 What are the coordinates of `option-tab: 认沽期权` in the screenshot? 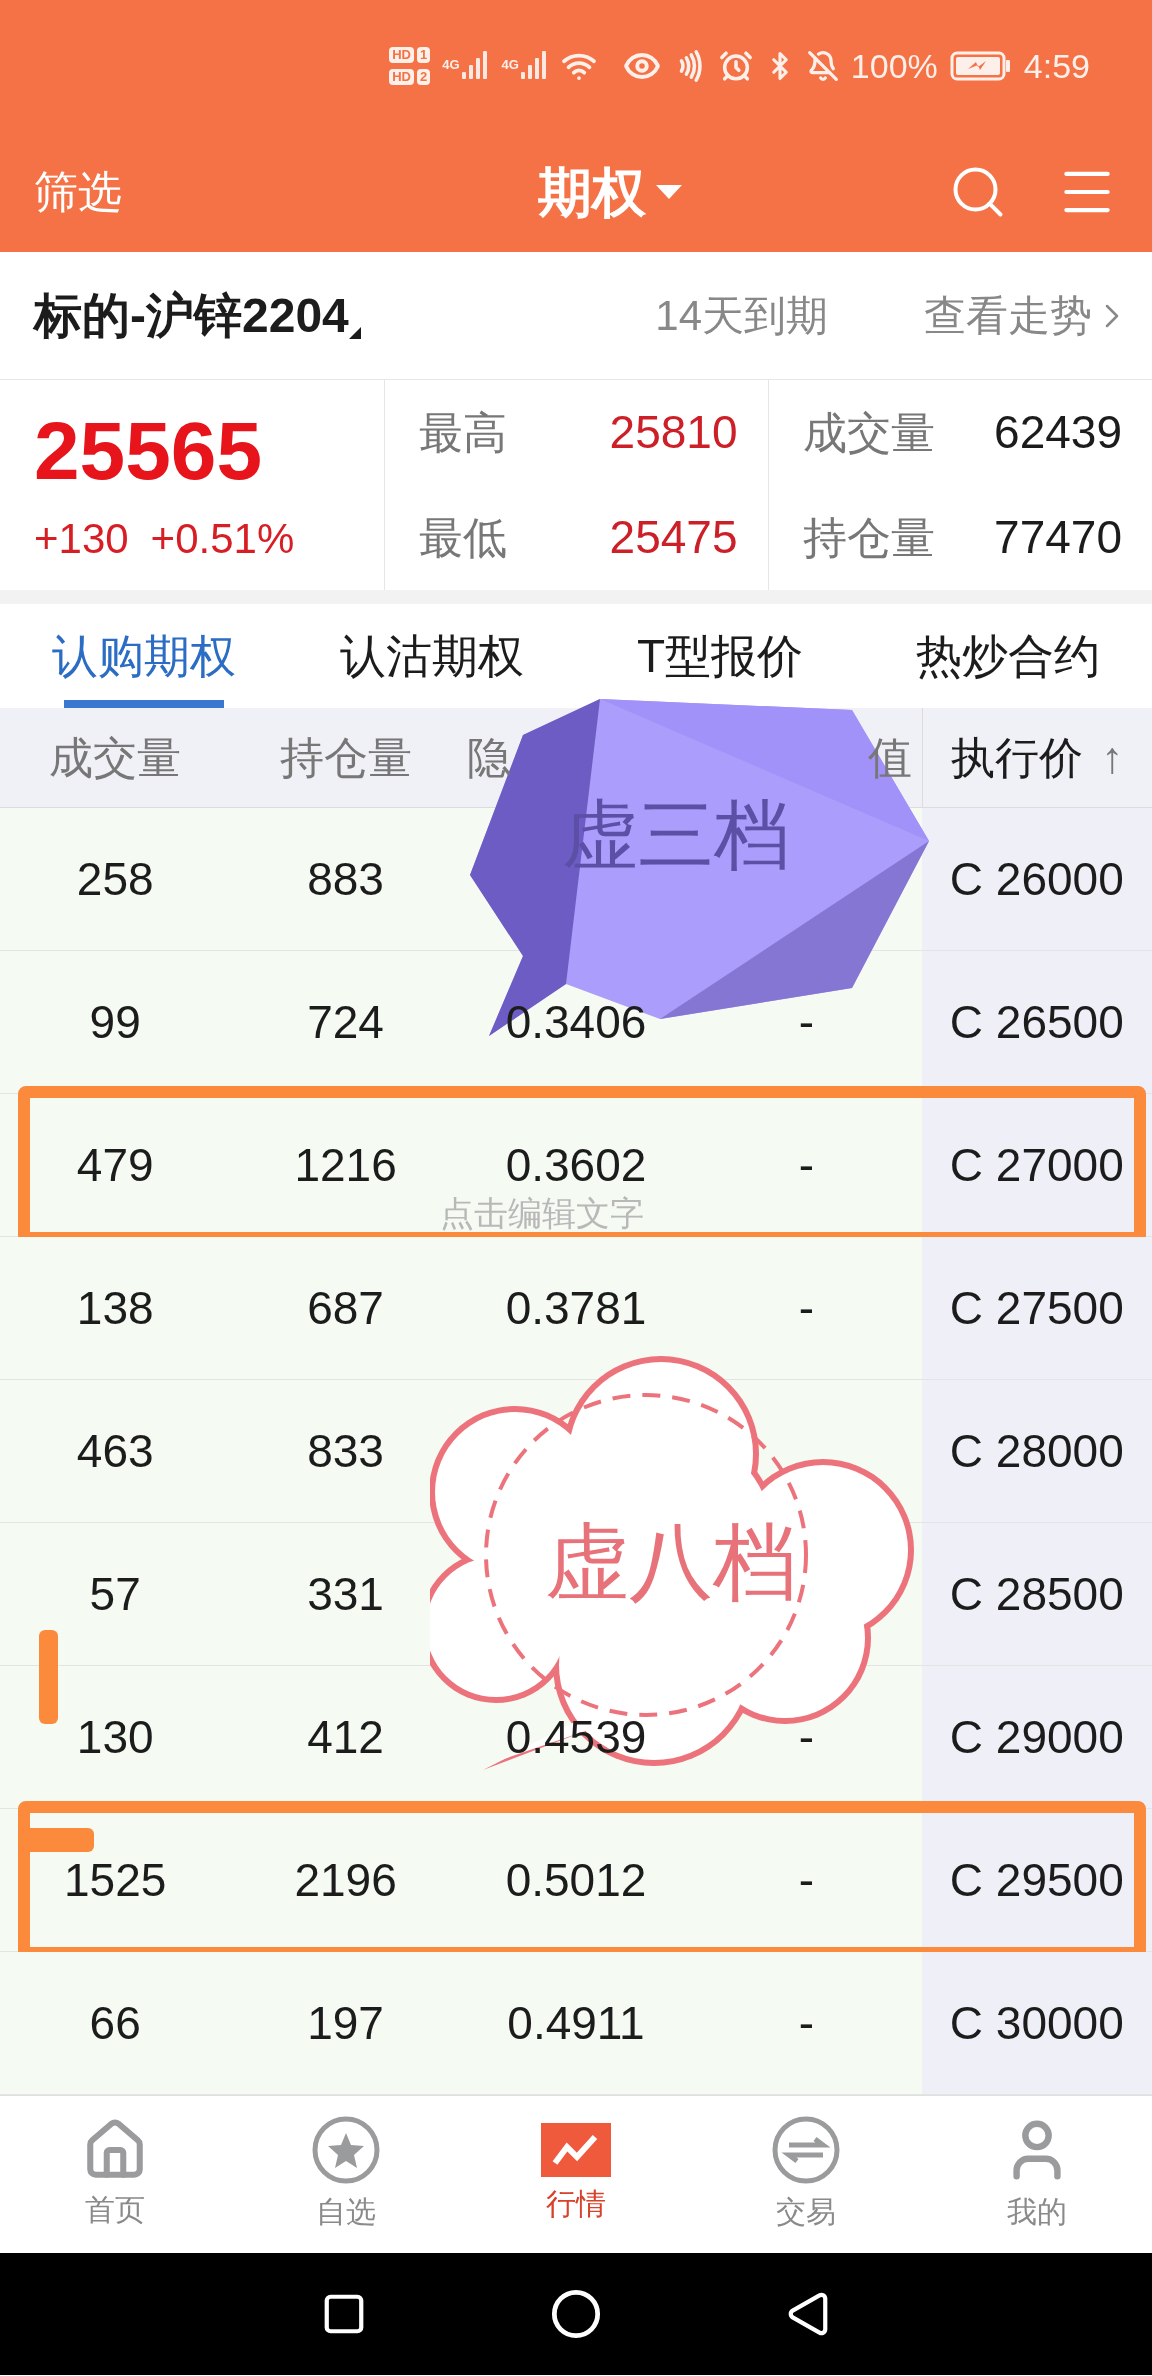 It's located at (432, 656).